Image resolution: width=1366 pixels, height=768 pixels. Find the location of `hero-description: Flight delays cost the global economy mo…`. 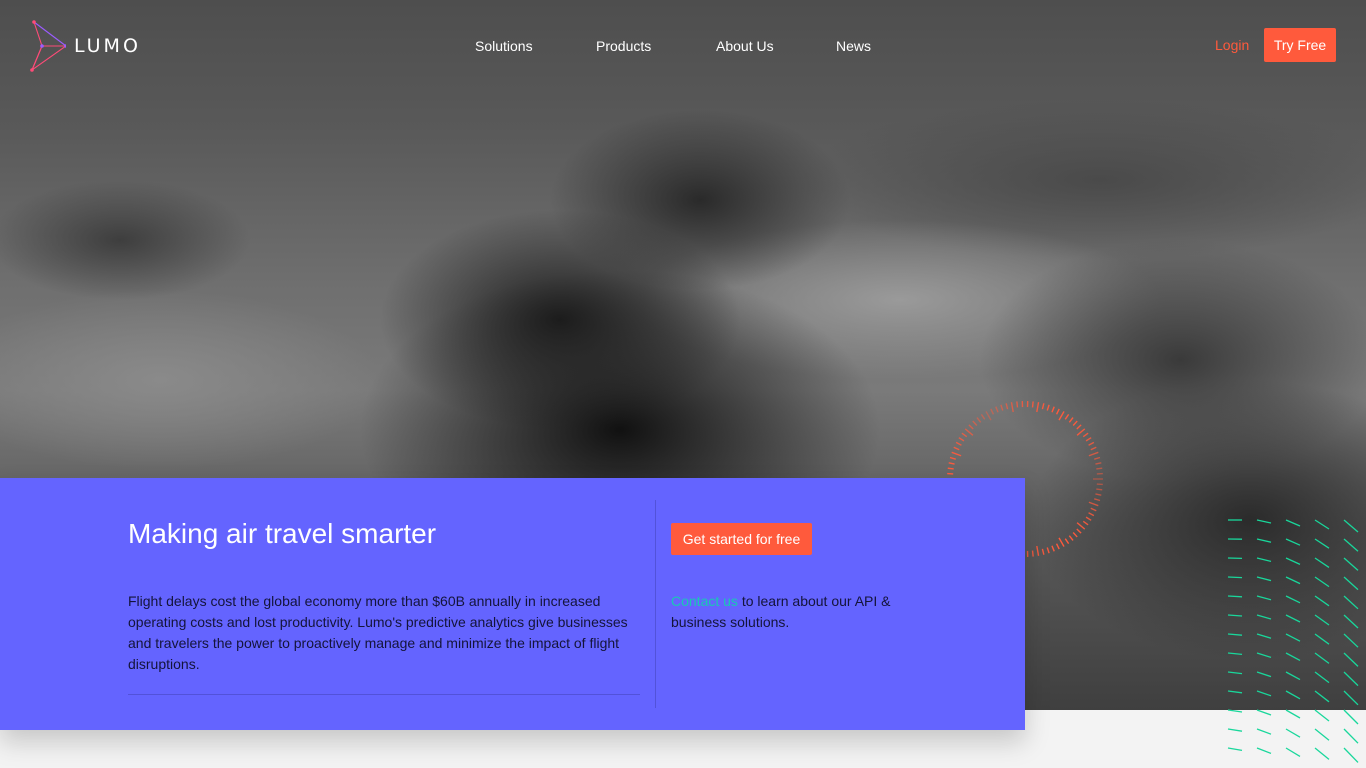

hero-description: Flight delays cost the global economy mo… is located at coordinates (378, 632).